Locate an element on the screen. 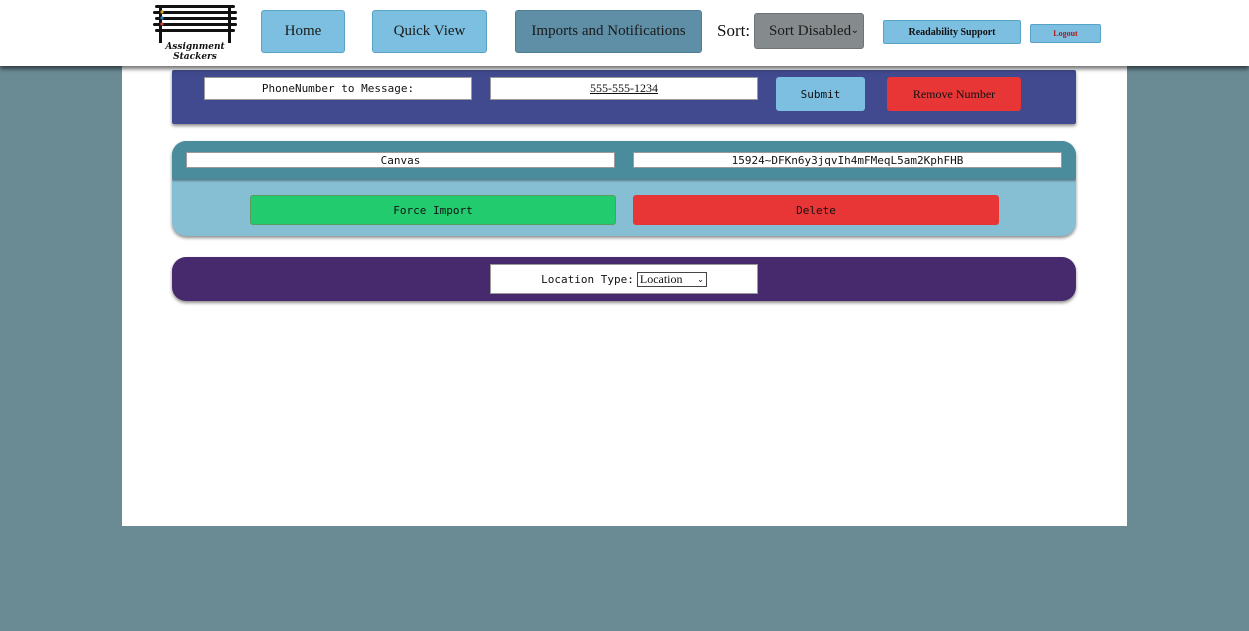  nav-home-button: Home is located at coordinates (303, 31).